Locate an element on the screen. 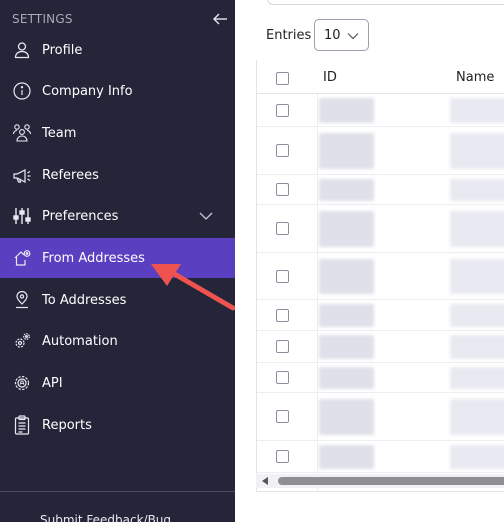 This screenshot has height=522, width=504. sidebar-item-label: Reports is located at coordinates (67, 425).